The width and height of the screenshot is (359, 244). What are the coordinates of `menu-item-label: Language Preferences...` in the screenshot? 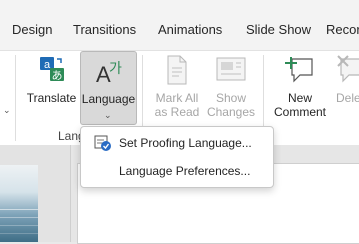 It's located at (185, 171).